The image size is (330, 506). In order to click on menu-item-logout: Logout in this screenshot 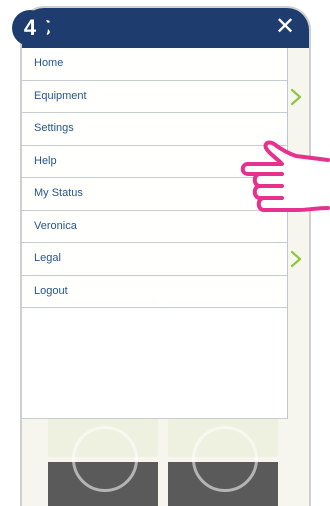, I will do `click(154, 292)`.